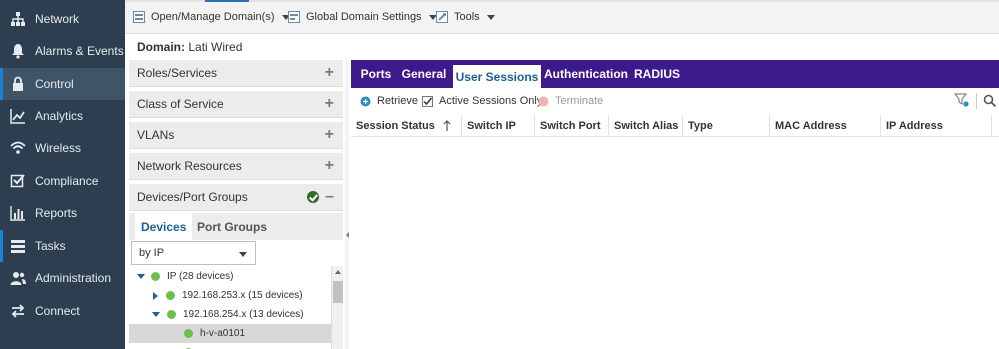 The image size is (999, 349). What do you see at coordinates (57, 311) in the screenshot?
I see `nav-label: Connect` at bounding box center [57, 311].